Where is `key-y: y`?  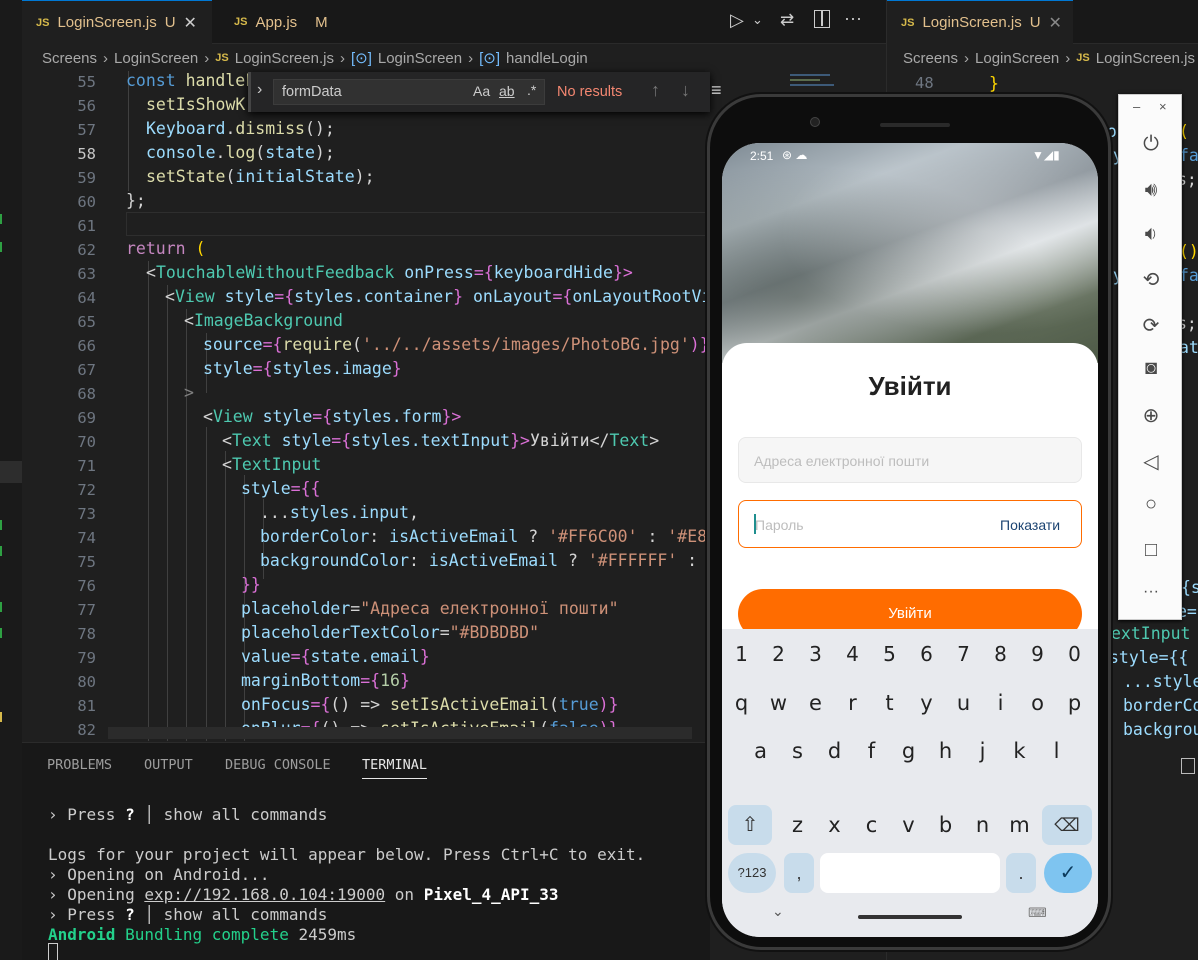 key-y: y is located at coordinates (926, 703).